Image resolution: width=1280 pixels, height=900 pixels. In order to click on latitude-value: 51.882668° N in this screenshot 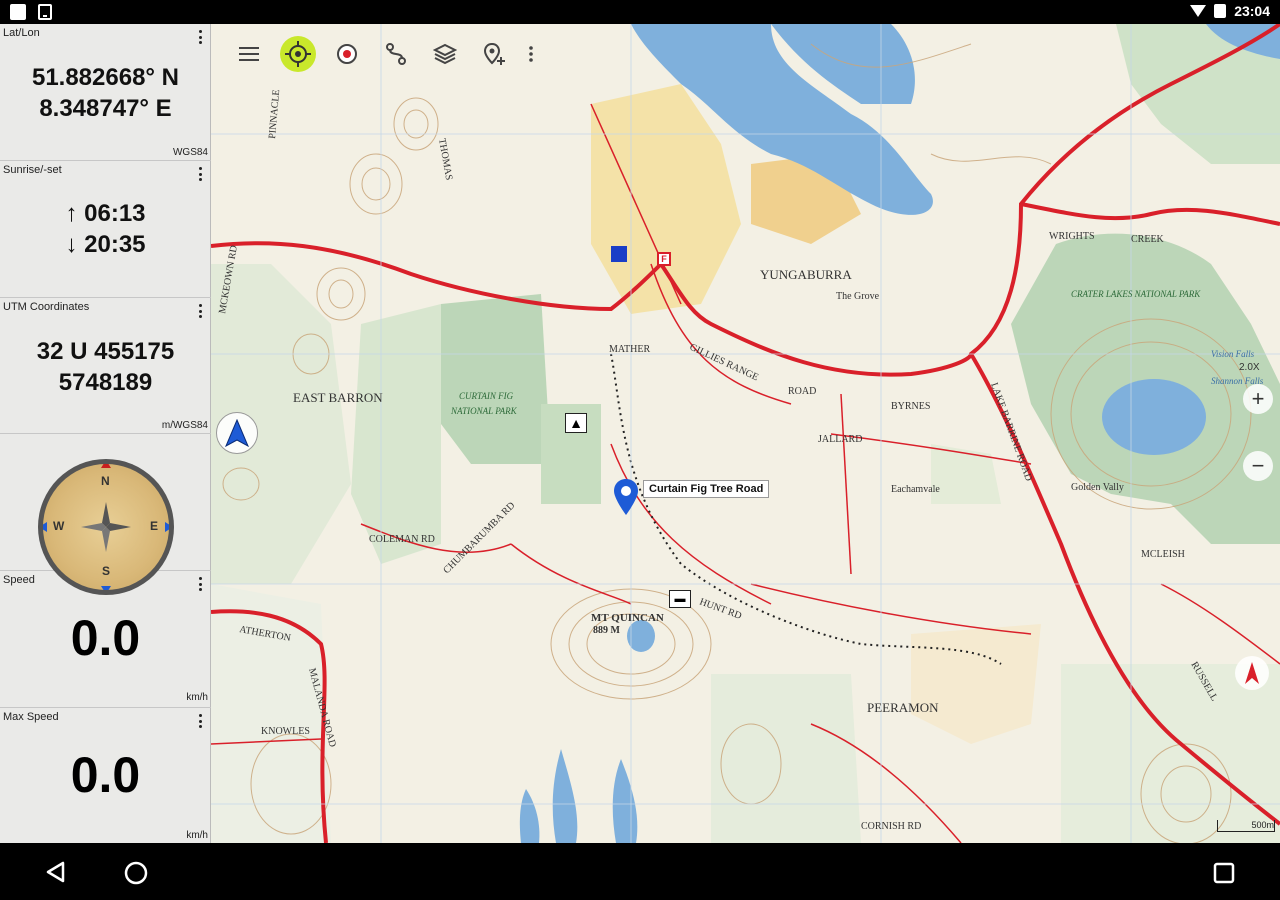, I will do `click(105, 77)`.